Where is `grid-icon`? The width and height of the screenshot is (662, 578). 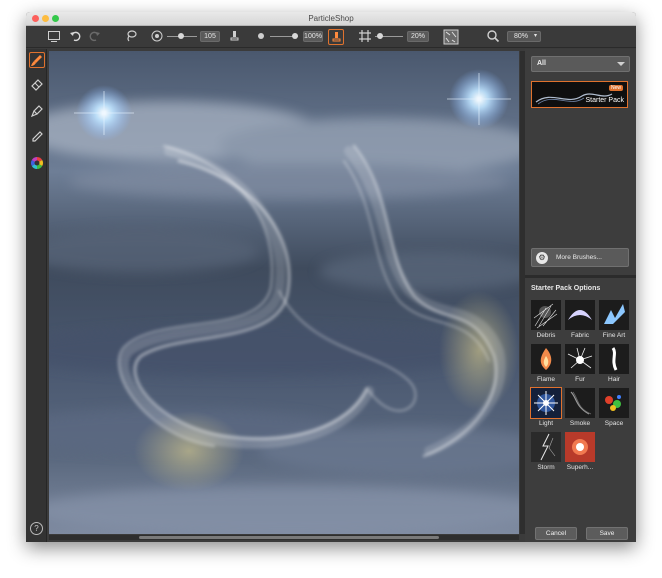 grid-icon is located at coordinates (365, 37).